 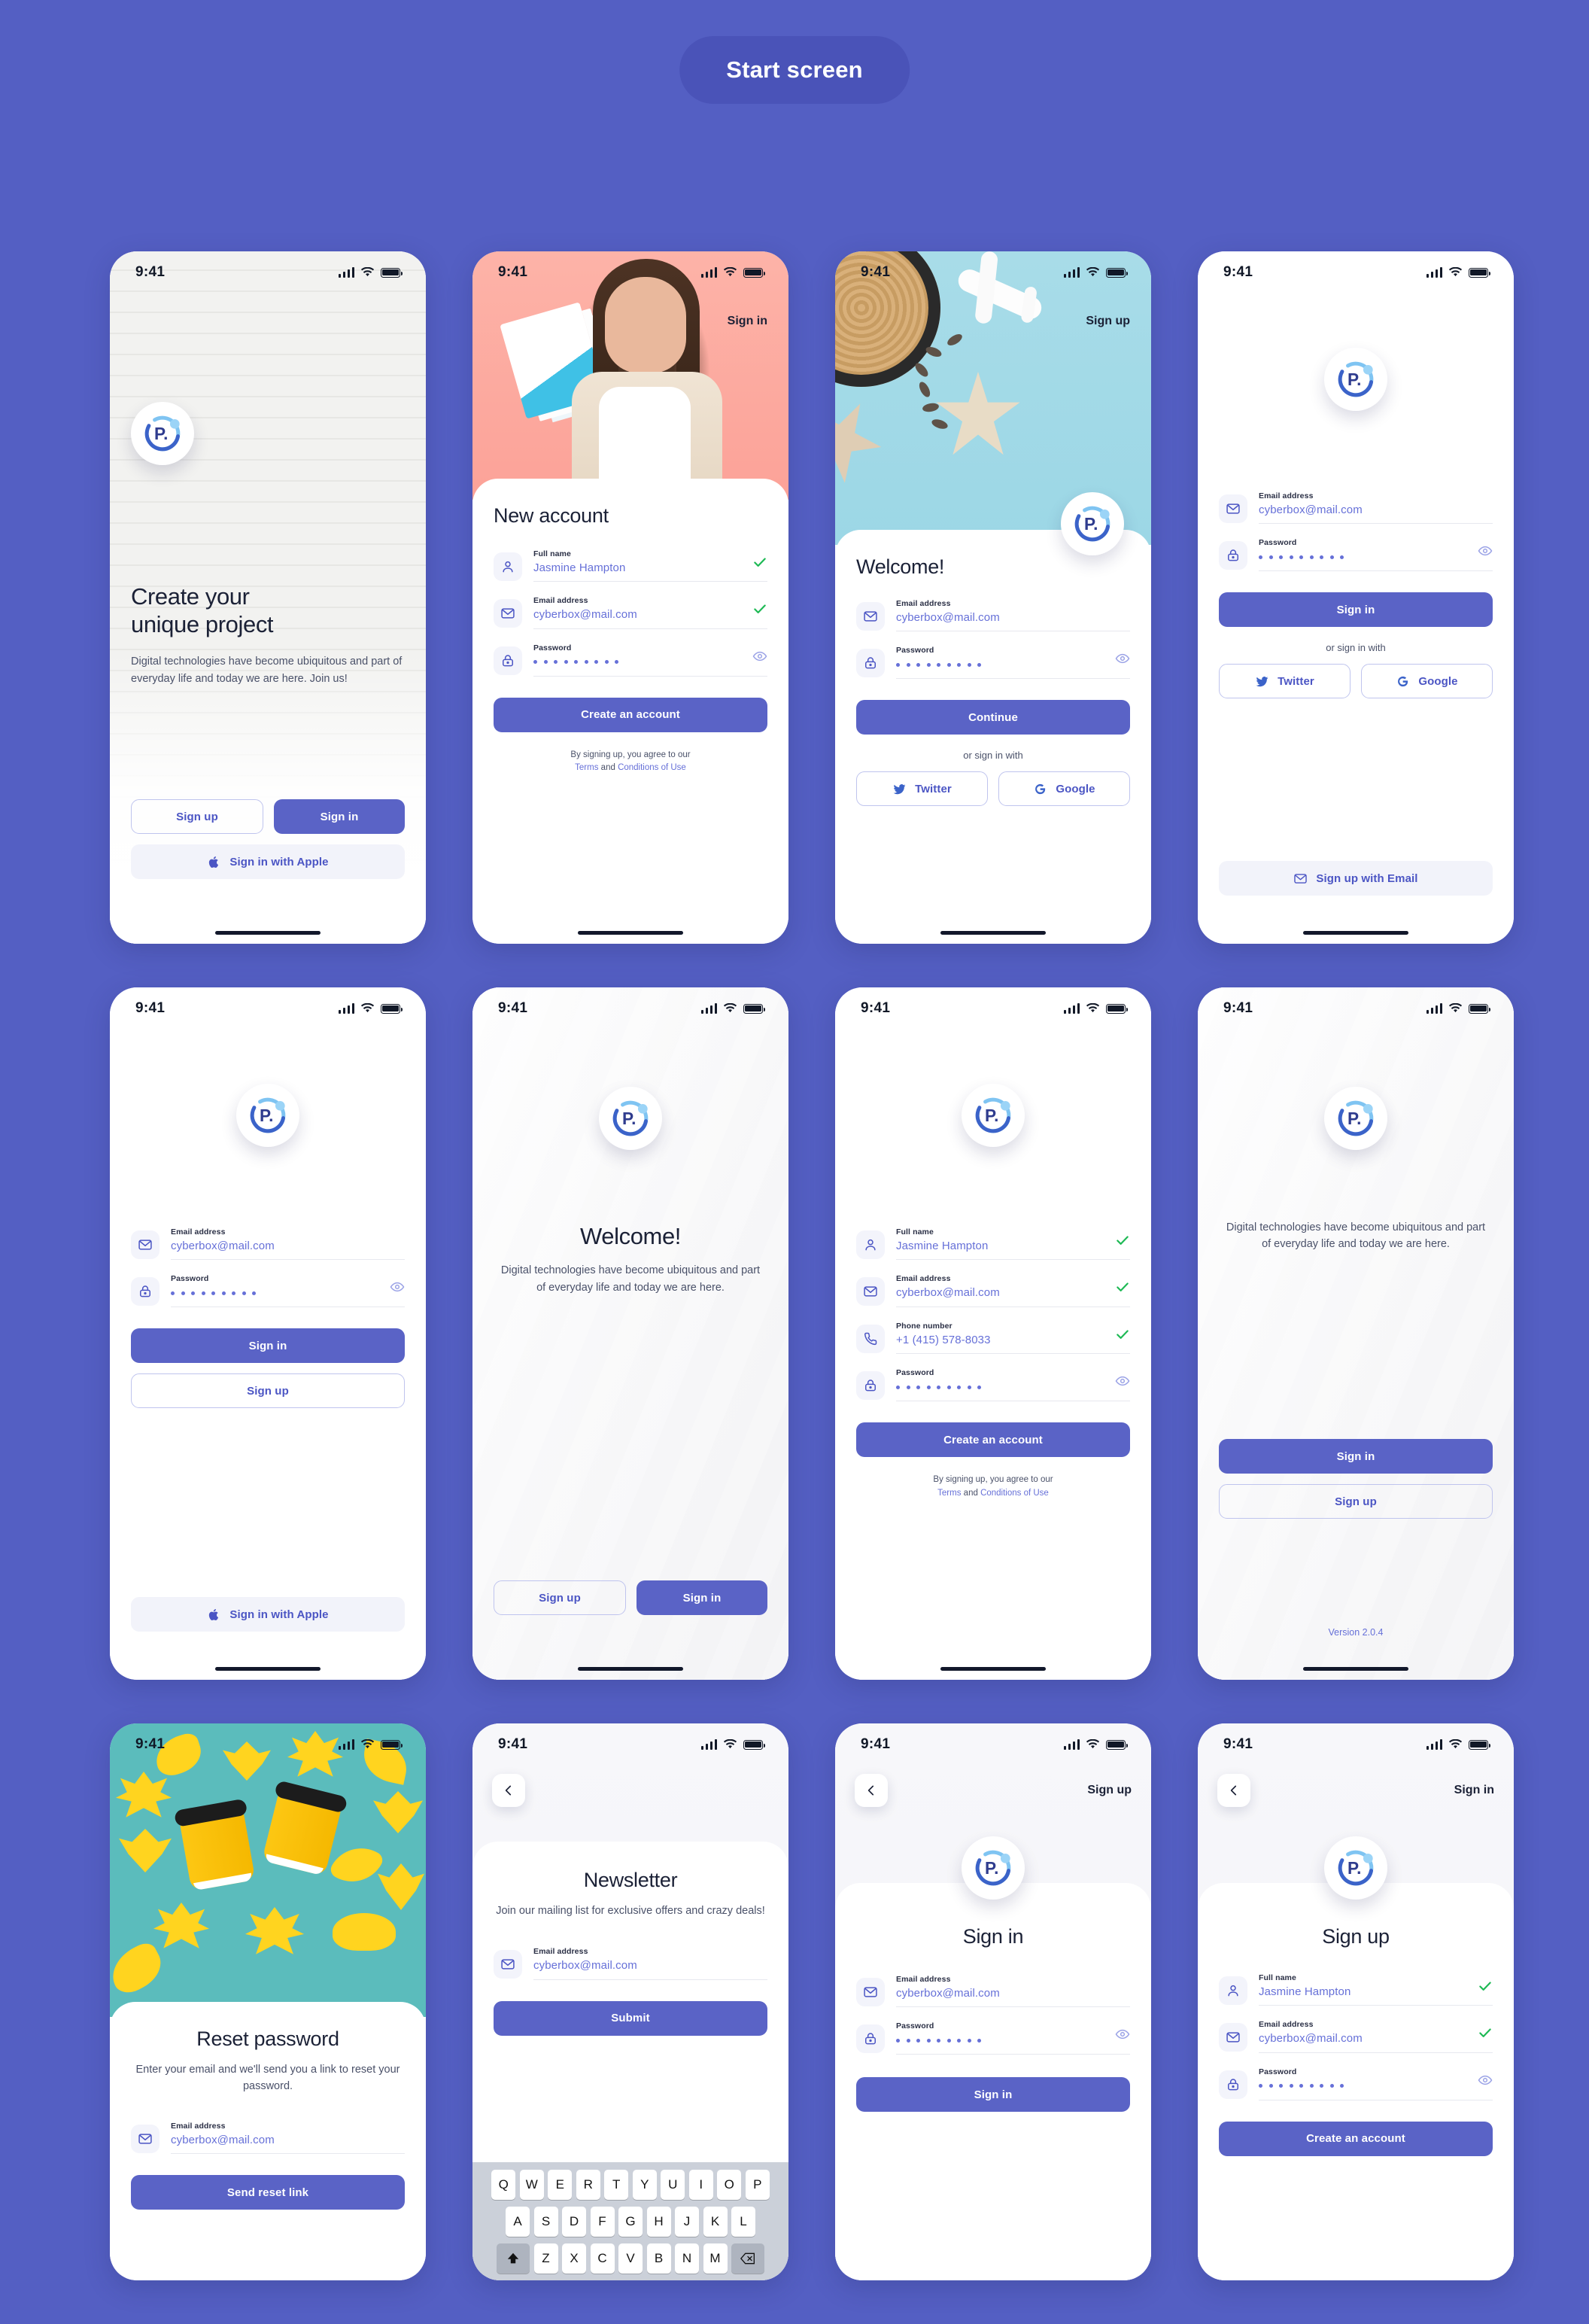 What do you see at coordinates (757, 2185) in the screenshot?
I see `key-p: P` at bounding box center [757, 2185].